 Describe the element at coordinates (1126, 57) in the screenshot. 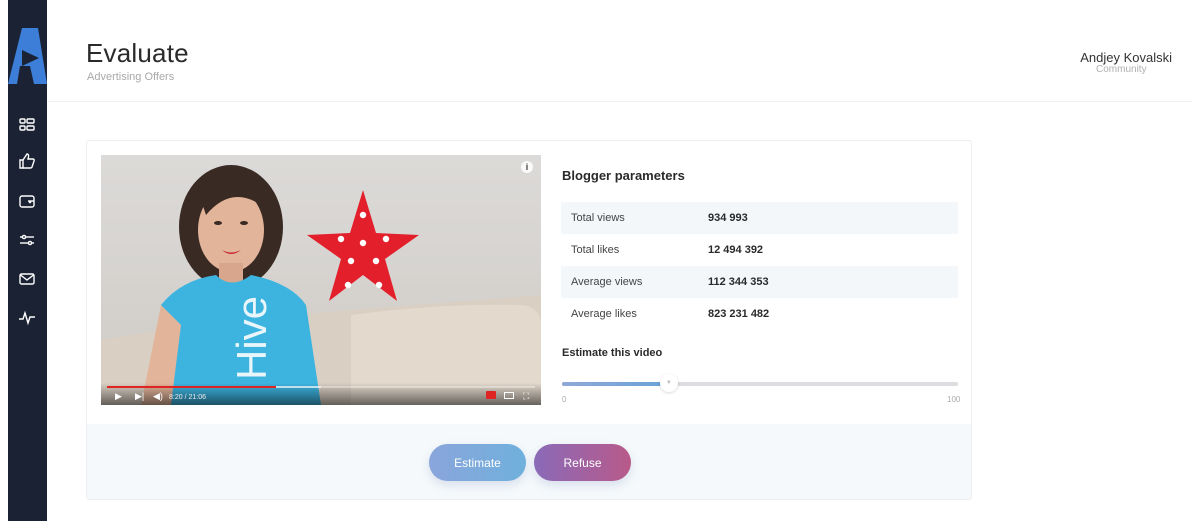

I see `user-name: Andjey Kovalski` at that location.